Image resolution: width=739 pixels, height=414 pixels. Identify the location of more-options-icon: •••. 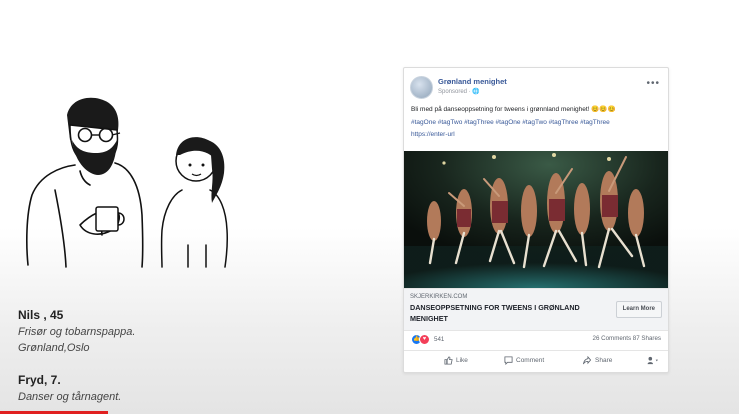
(653, 83).